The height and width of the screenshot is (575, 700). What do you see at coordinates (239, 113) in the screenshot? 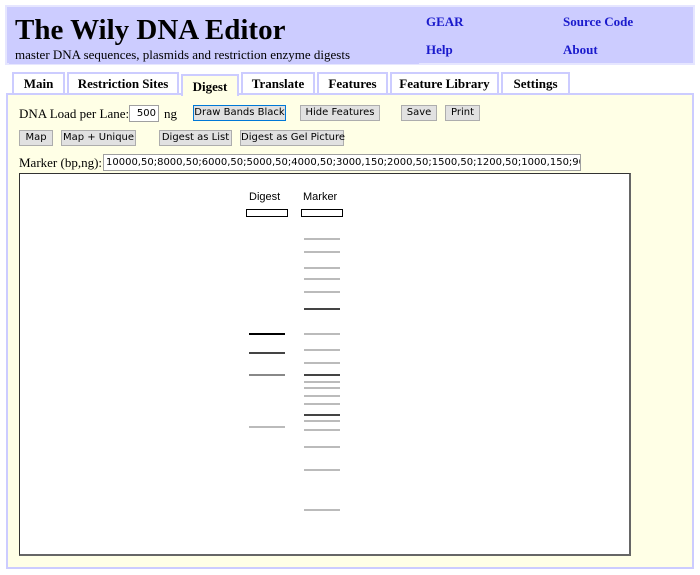
I see `draw-bands-black-button: Draw Bands Black` at bounding box center [239, 113].